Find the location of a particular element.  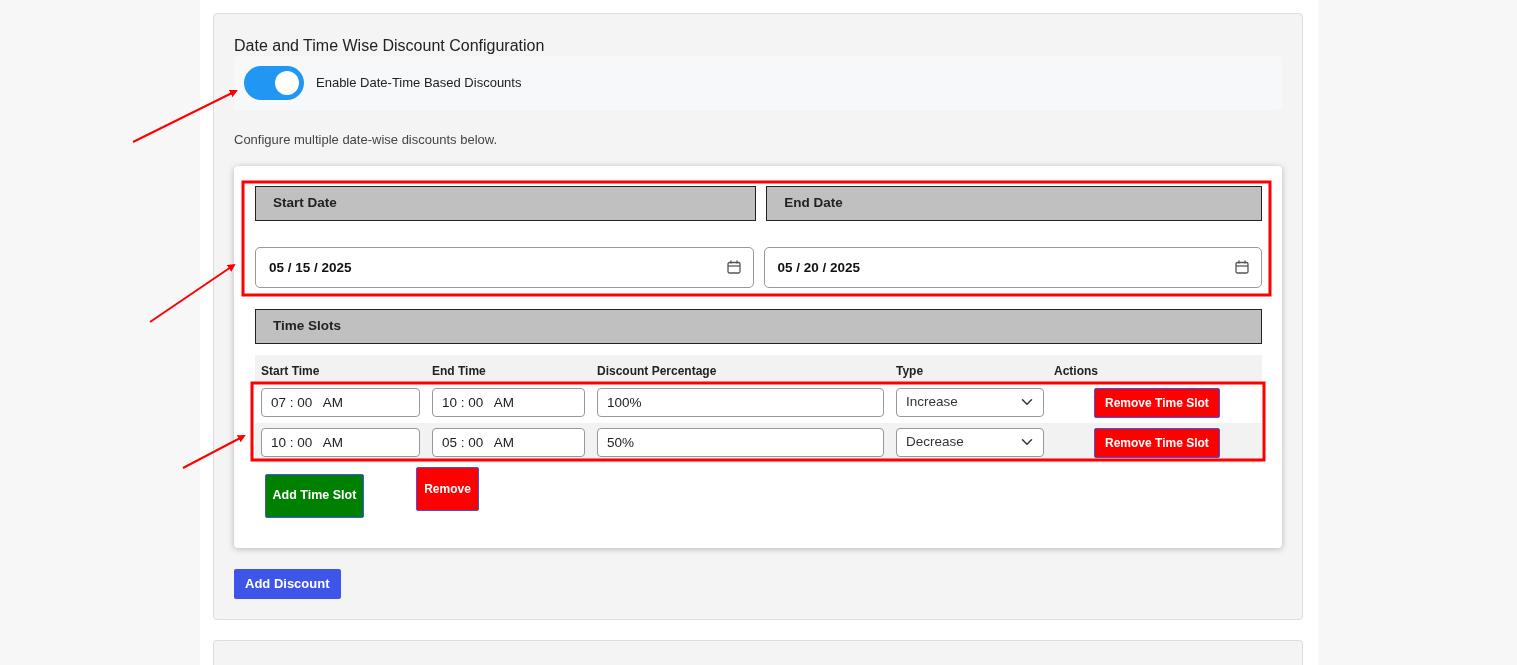

date-field: 05 / 20 / 2025 is located at coordinates (1012, 267).